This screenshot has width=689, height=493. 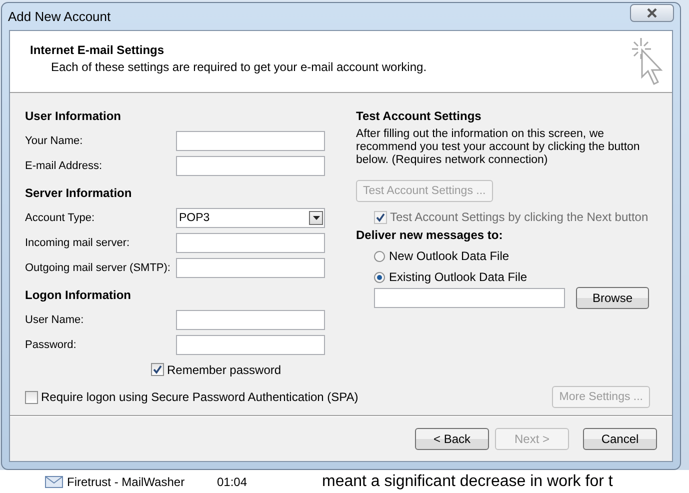 What do you see at coordinates (216, 369) in the screenshot?
I see `remember-password-checkbox-option: Remember password` at bounding box center [216, 369].